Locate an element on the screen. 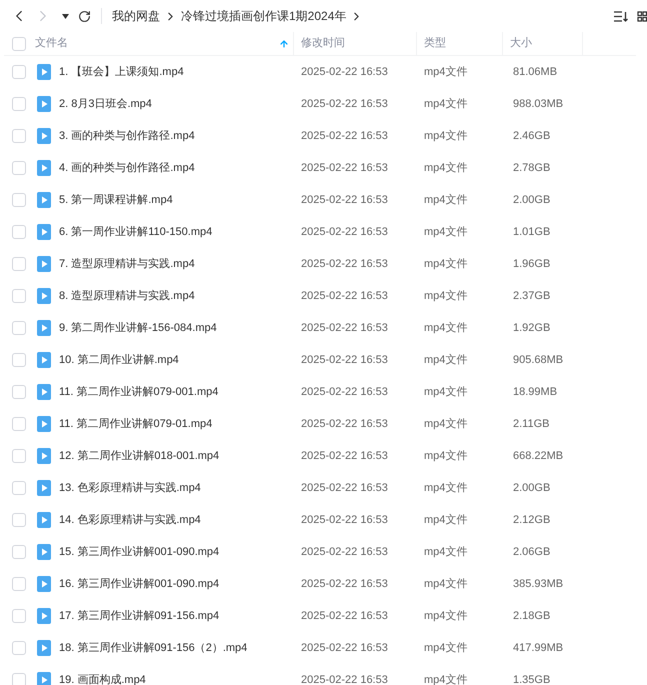 The width and height of the screenshot is (647, 685). file-name: 3. 画的种类与创作路径.mp4 is located at coordinates (127, 136).